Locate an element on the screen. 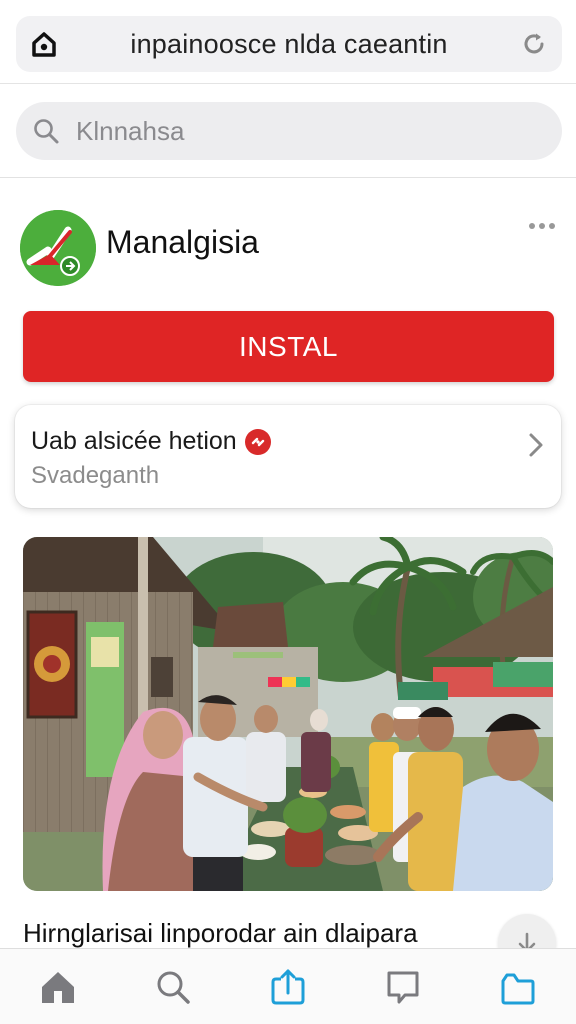 The width and height of the screenshot is (576, 1024). search-section is located at coordinates (288, 131).